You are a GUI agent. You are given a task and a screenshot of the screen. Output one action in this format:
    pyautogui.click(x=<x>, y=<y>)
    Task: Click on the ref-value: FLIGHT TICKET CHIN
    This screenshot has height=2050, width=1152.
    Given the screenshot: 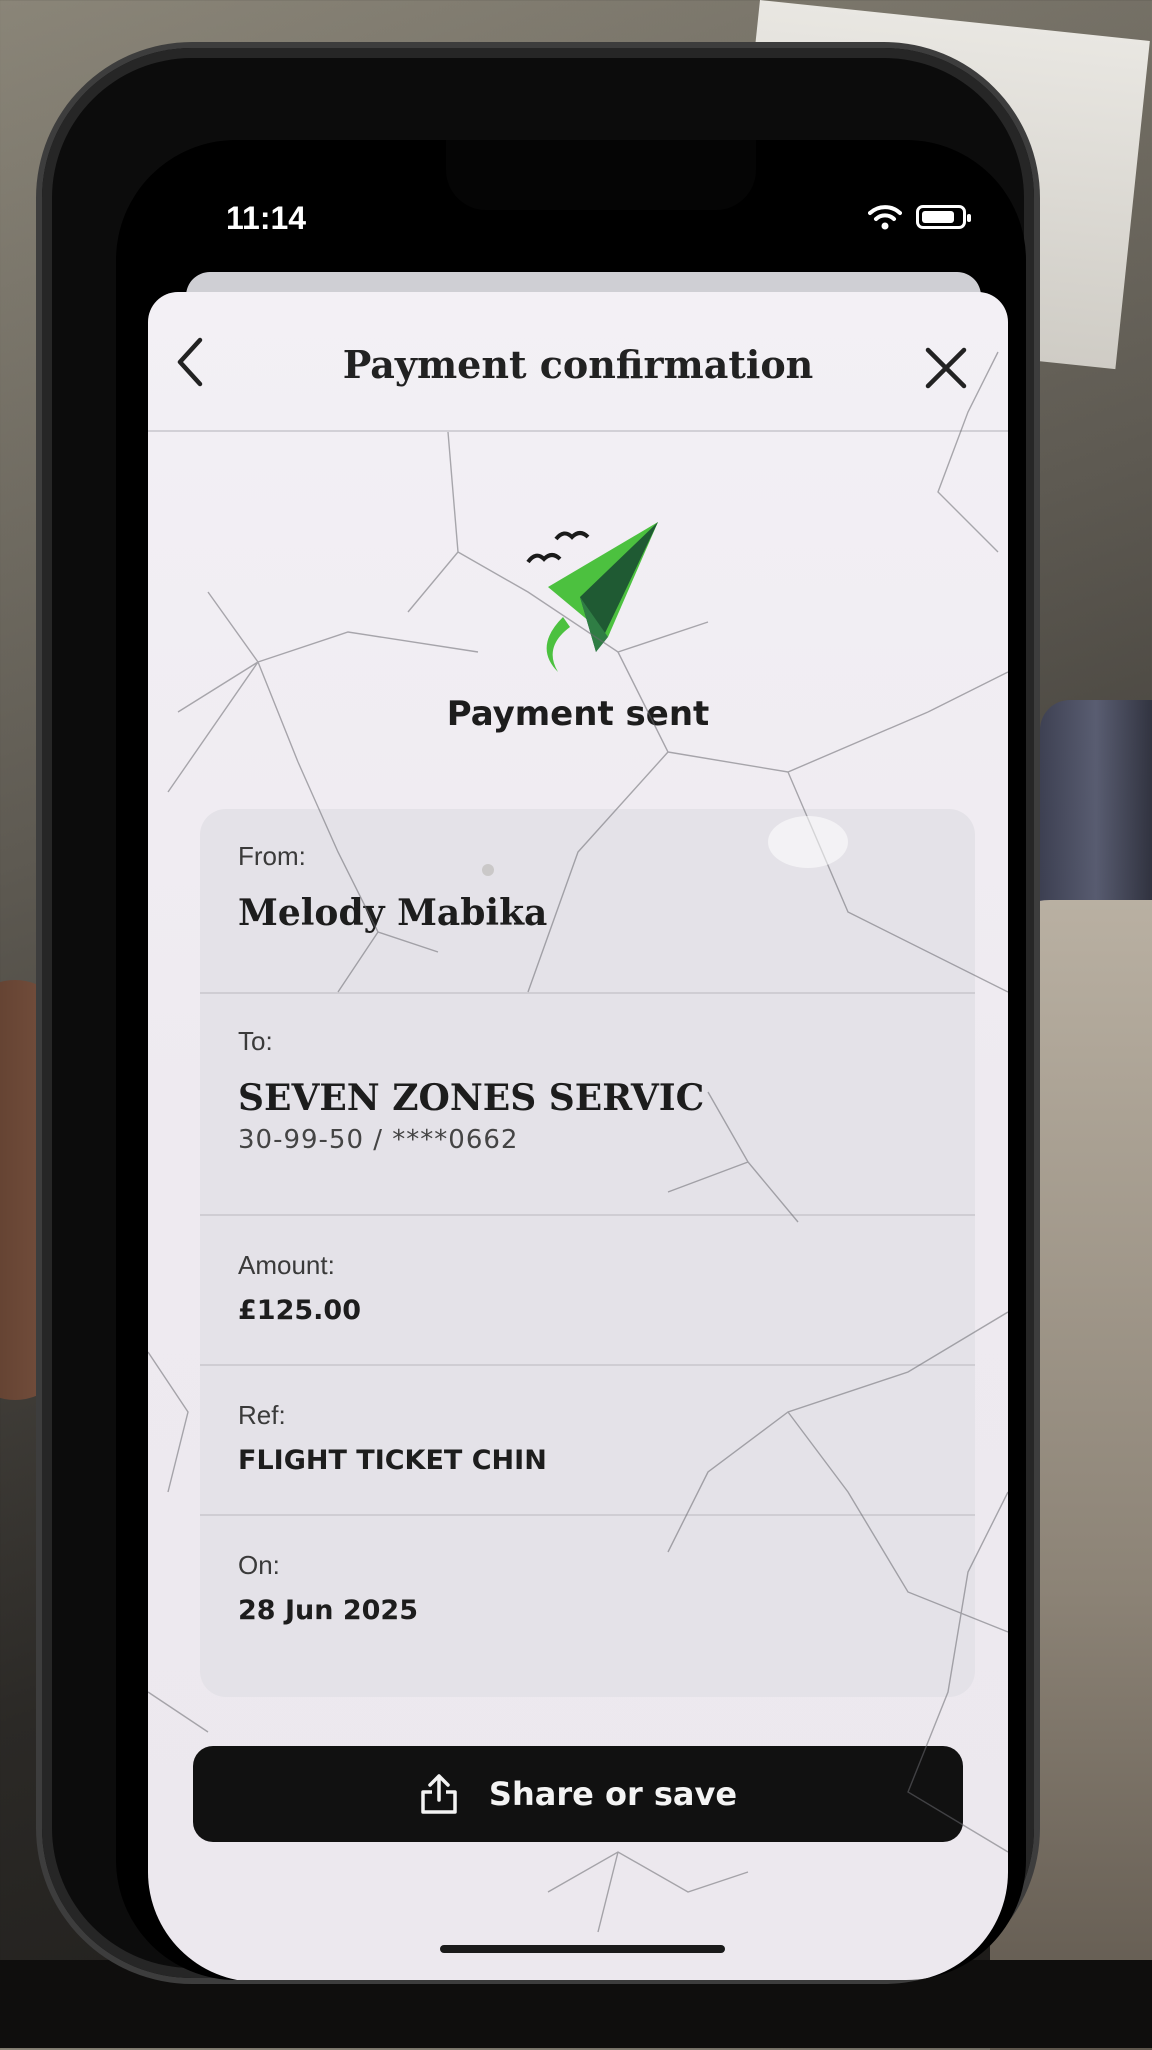 What is the action you would take?
    pyautogui.click(x=392, y=1460)
    